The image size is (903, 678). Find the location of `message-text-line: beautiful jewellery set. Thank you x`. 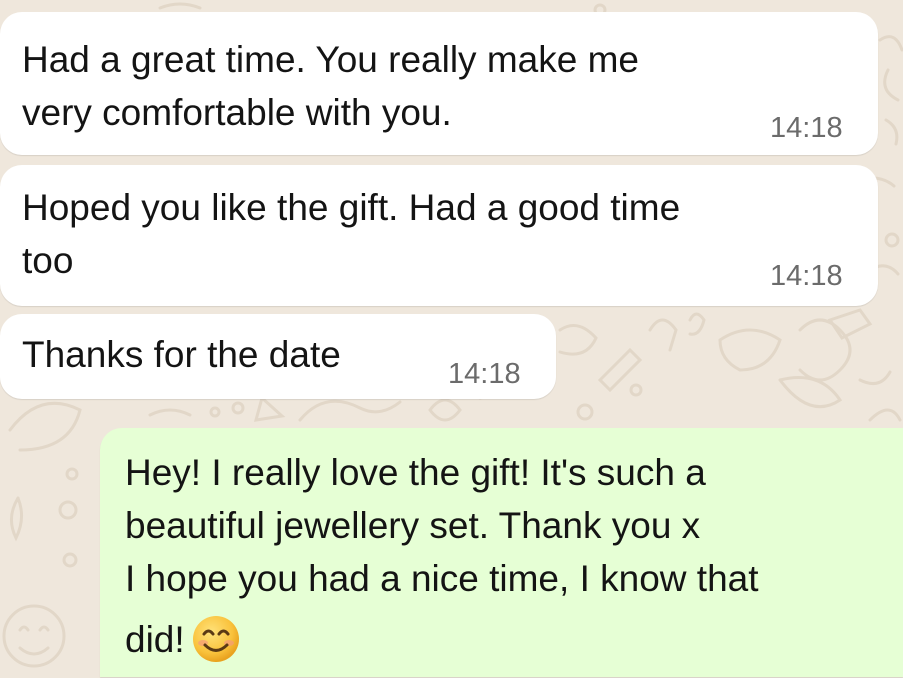

message-text-line: beautiful jewellery set. Thank you x is located at coordinates (413, 525).